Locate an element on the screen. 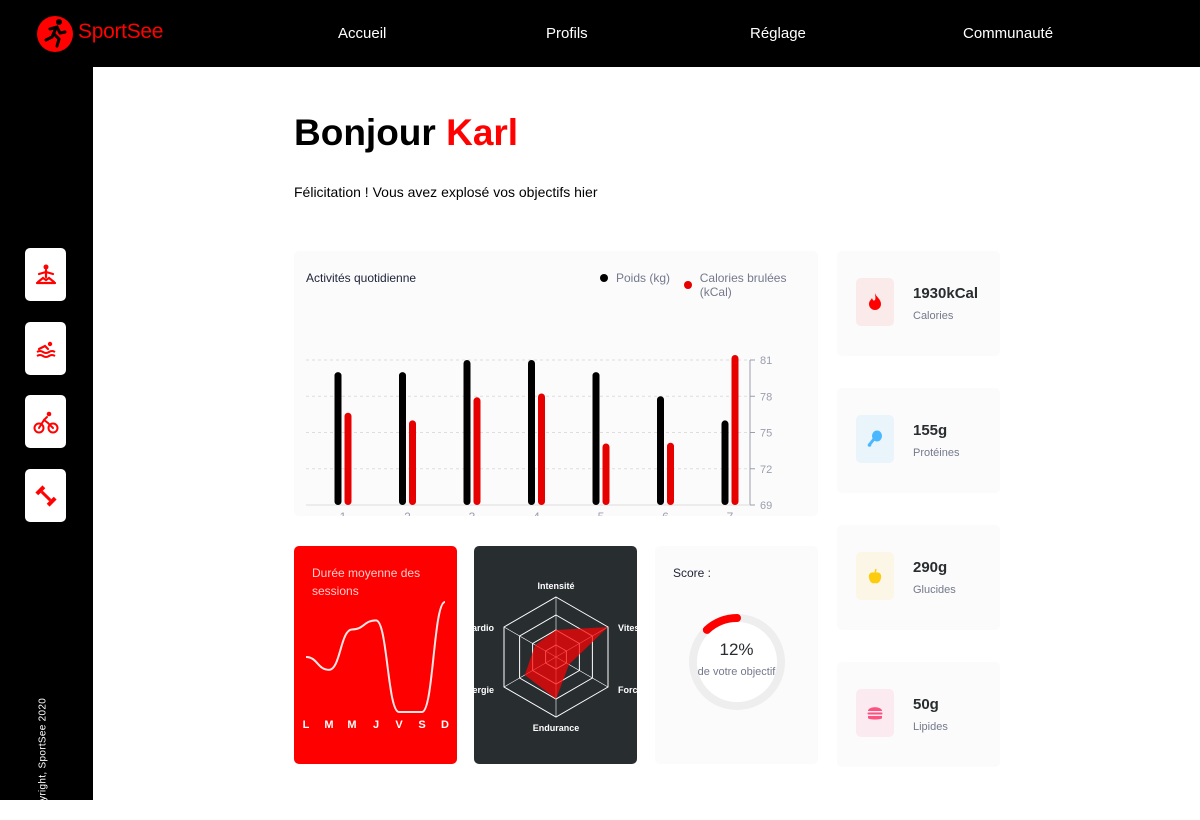 The height and width of the screenshot is (820, 1200). kpi-label: Calories is located at coordinates (933, 316).